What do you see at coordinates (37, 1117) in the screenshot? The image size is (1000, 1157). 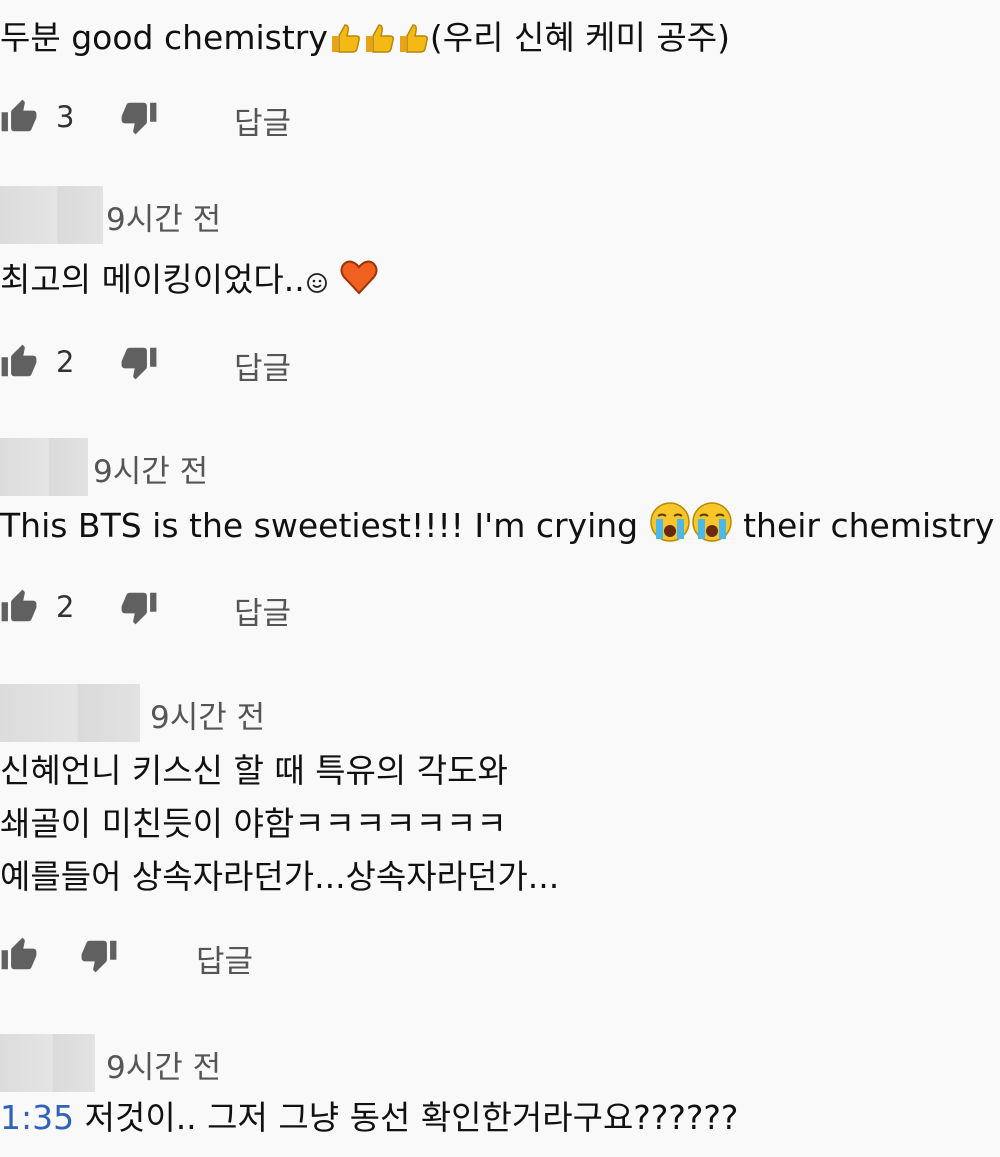 I see `timestamp-link: 1:35` at bounding box center [37, 1117].